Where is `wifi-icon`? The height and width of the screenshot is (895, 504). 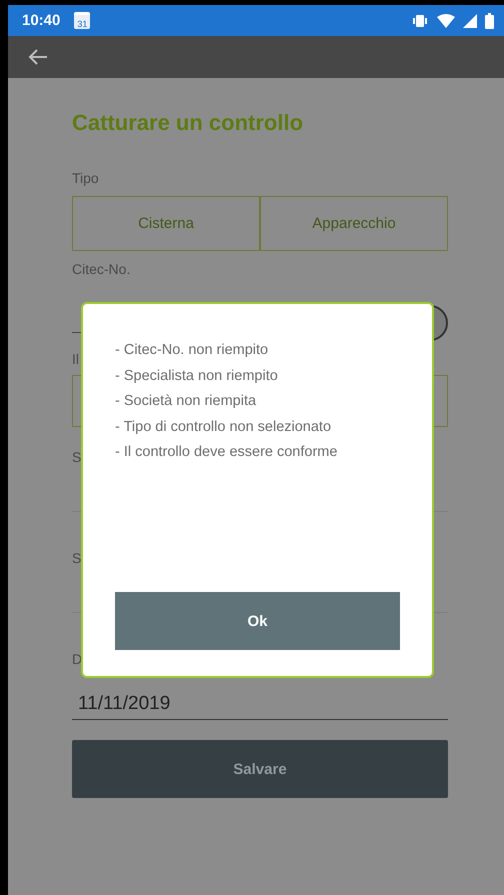
wifi-icon is located at coordinates (446, 21).